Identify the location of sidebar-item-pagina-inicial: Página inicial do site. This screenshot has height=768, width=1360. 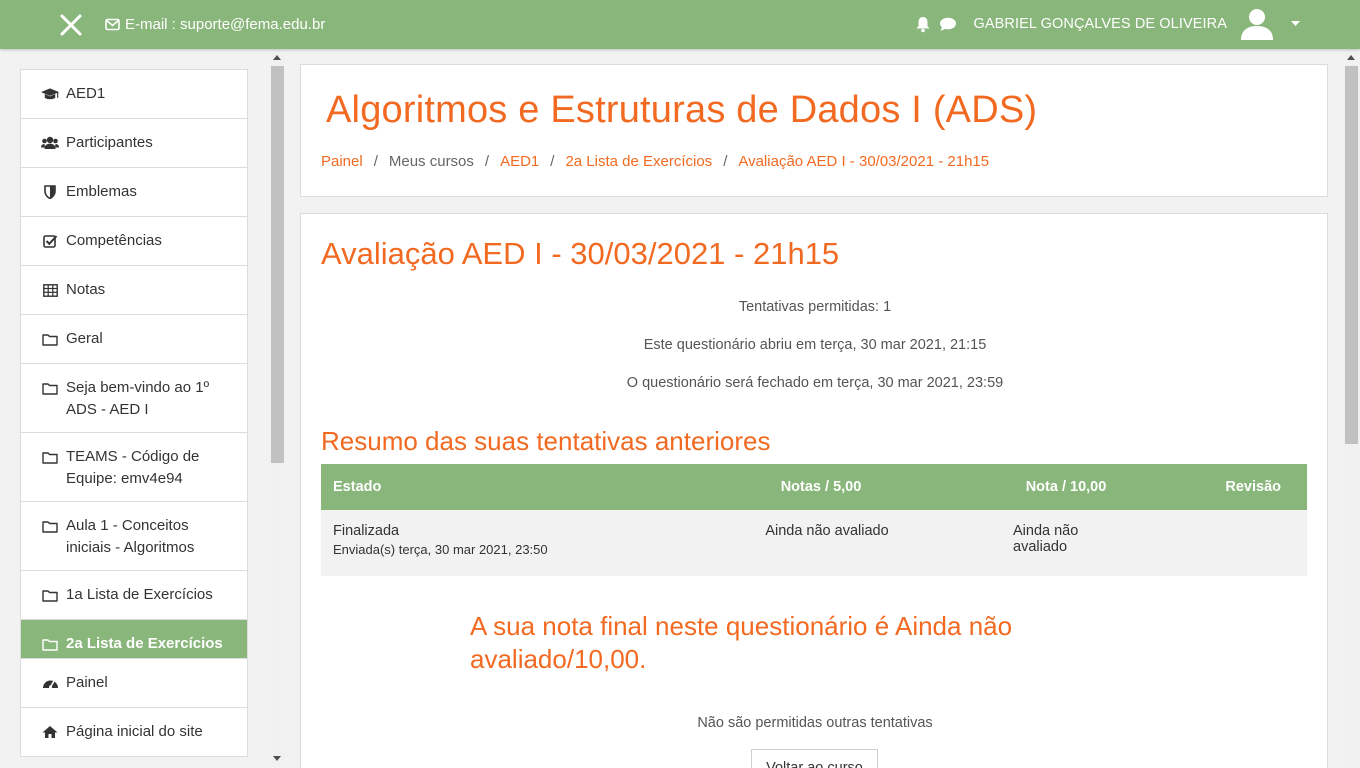
(134, 732).